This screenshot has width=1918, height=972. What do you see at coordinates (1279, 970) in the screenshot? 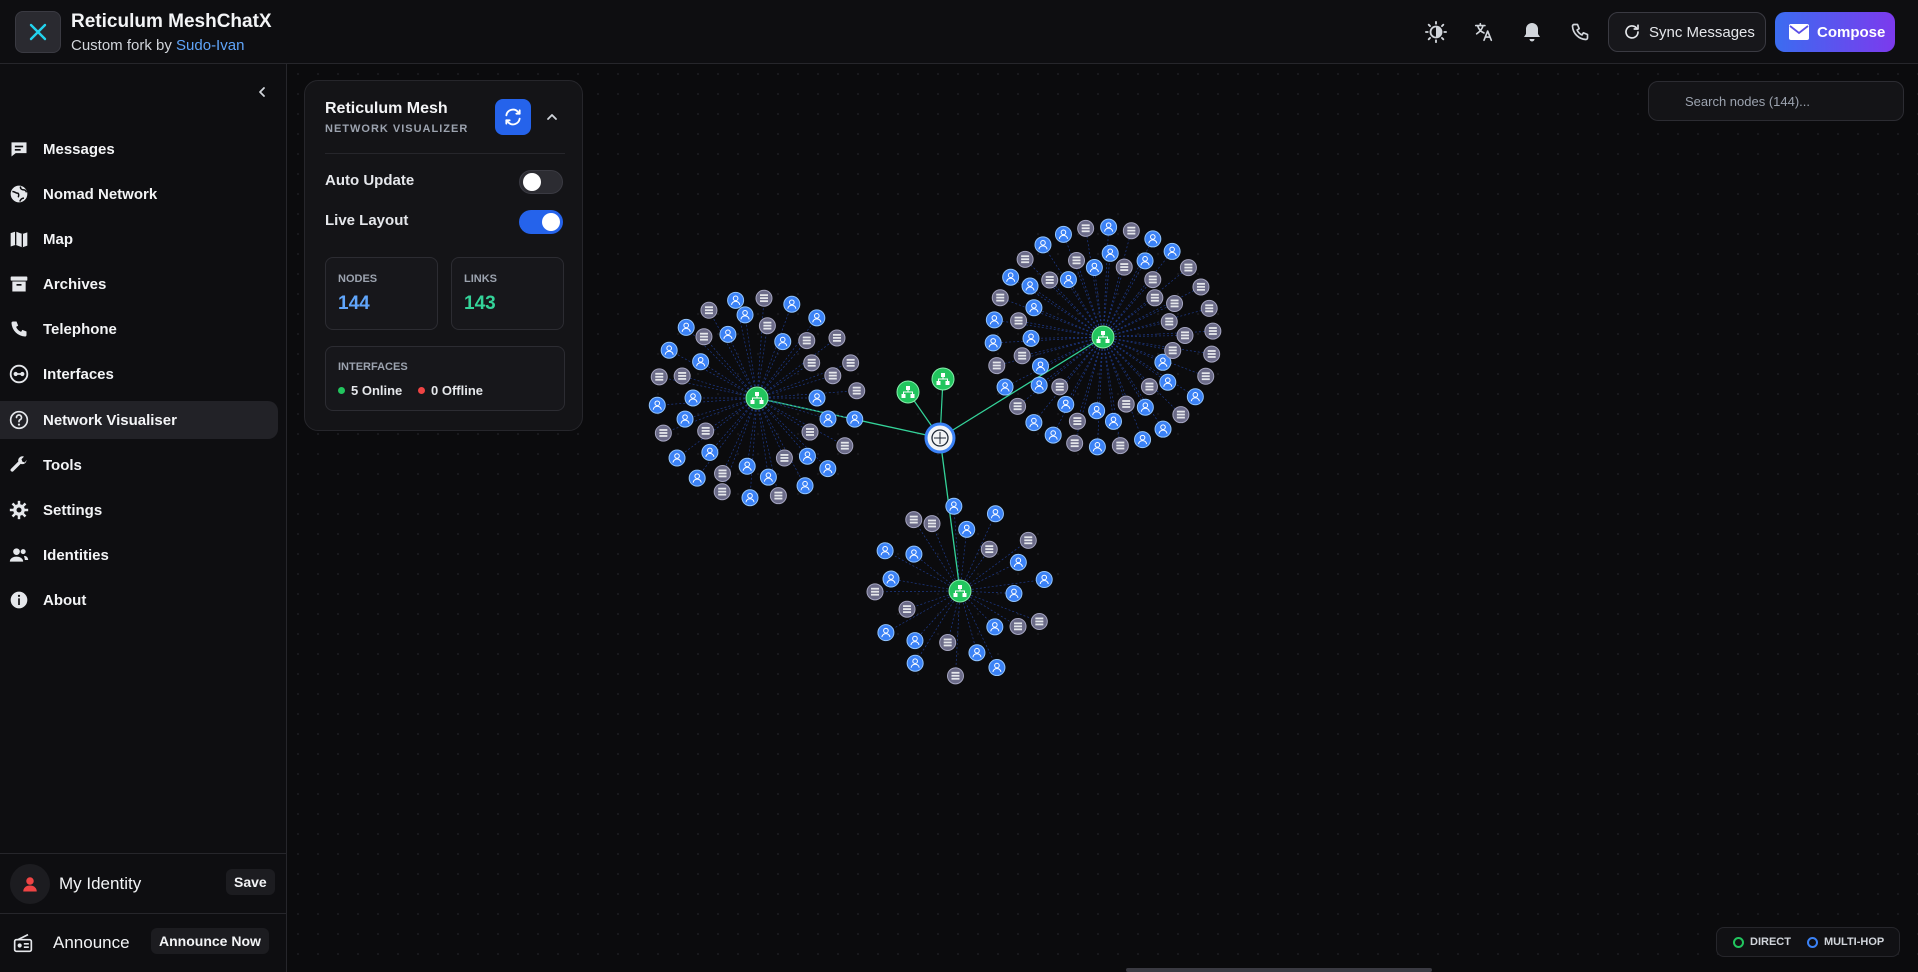
I see `horizontal-scrollbar` at bounding box center [1279, 970].